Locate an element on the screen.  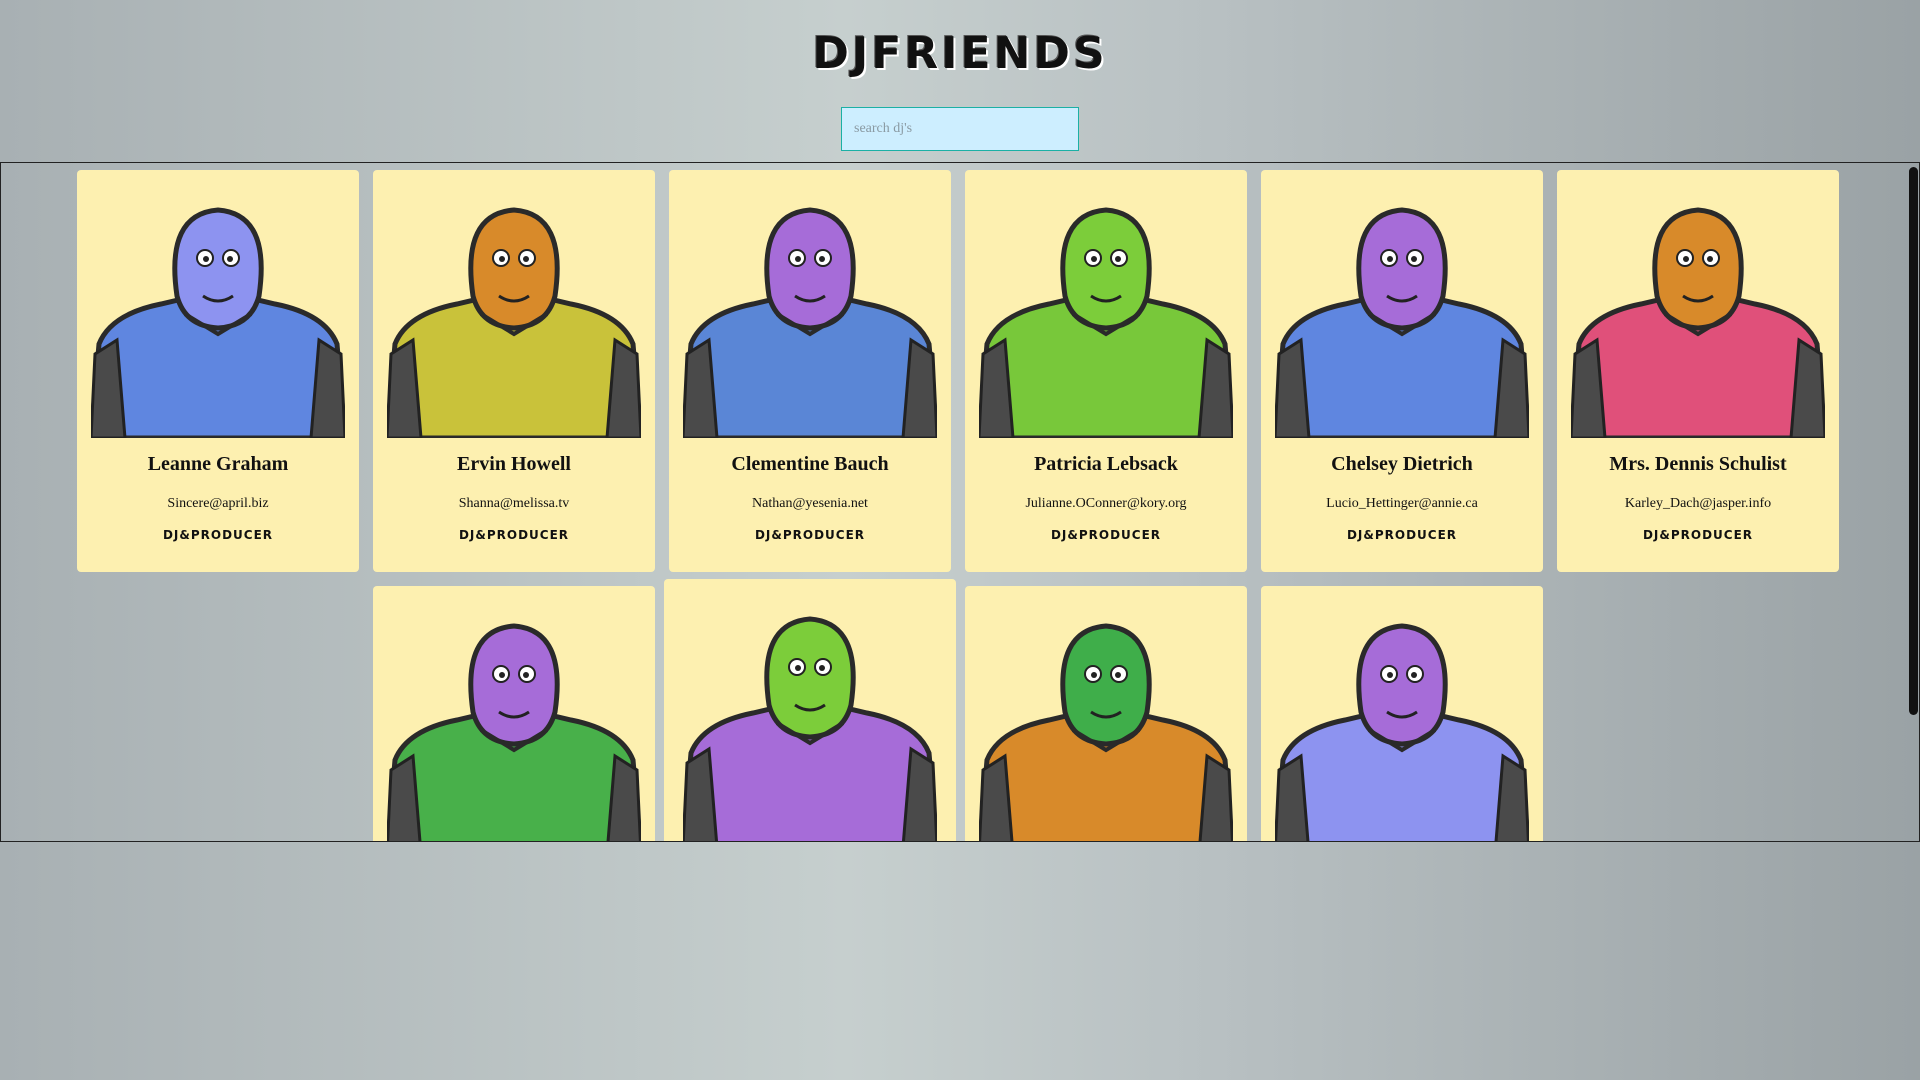
dj-name: Chelsey Dietrich is located at coordinates (1402, 464).